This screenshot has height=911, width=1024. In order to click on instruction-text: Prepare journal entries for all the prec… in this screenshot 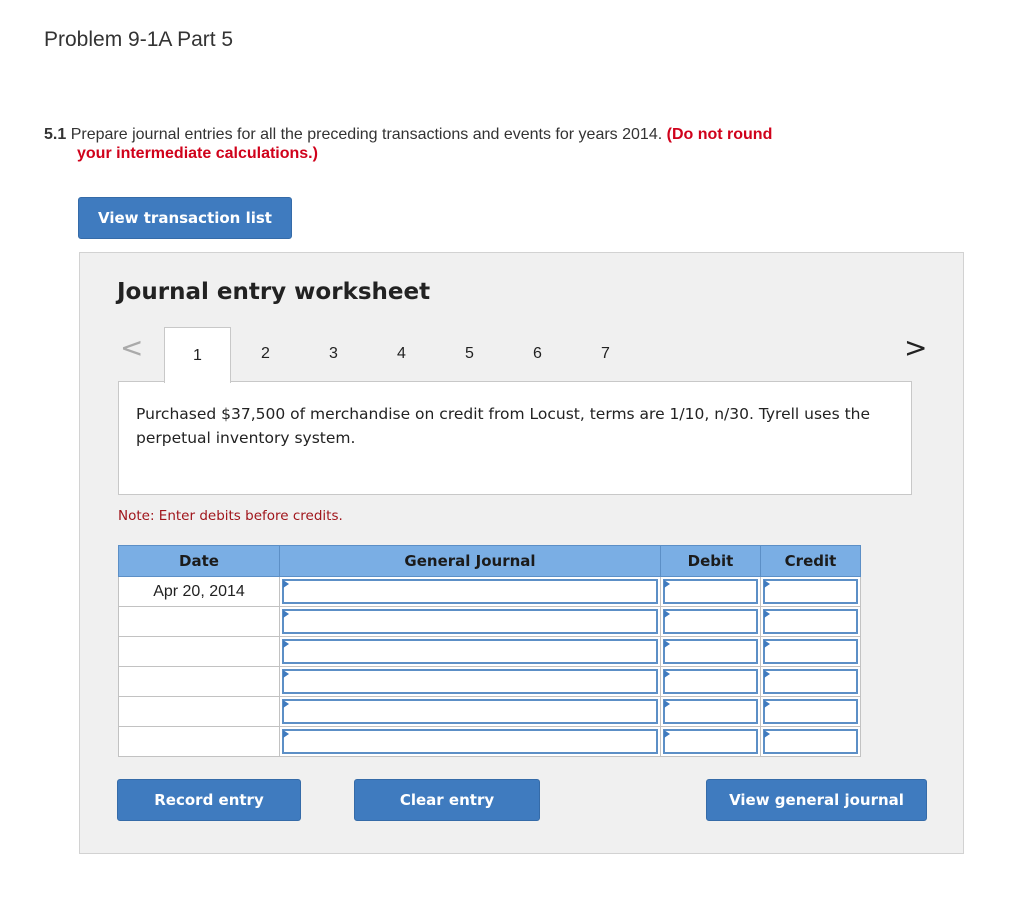, I will do `click(366, 134)`.